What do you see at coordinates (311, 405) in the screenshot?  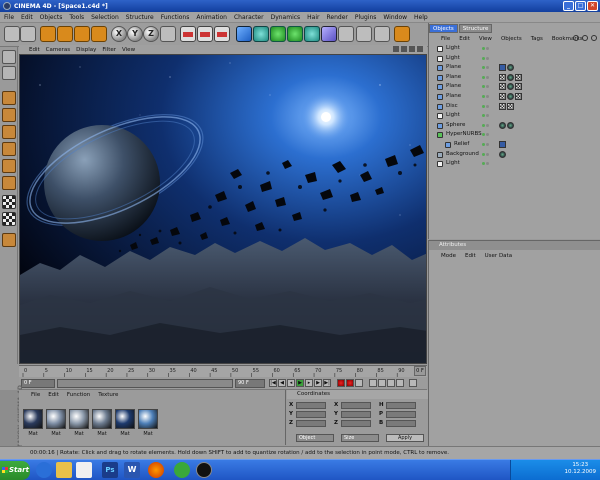 I see `position-x-field` at bounding box center [311, 405].